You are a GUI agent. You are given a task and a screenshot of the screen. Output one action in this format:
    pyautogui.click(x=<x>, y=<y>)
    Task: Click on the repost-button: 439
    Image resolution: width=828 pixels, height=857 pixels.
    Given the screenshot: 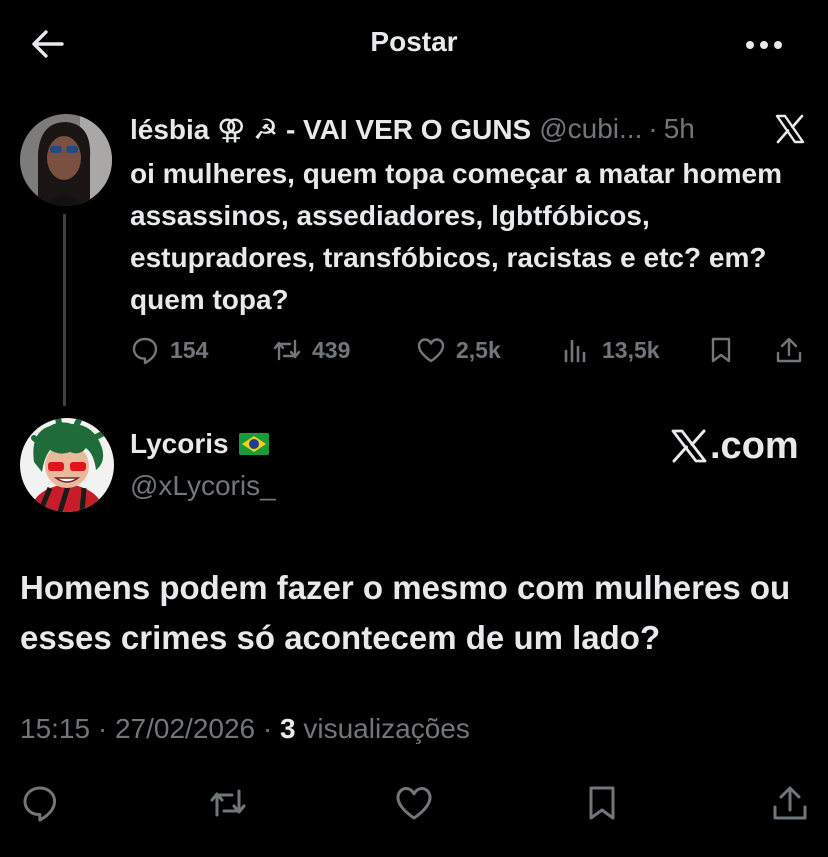 What is the action you would take?
    pyautogui.click(x=311, y=350)
    